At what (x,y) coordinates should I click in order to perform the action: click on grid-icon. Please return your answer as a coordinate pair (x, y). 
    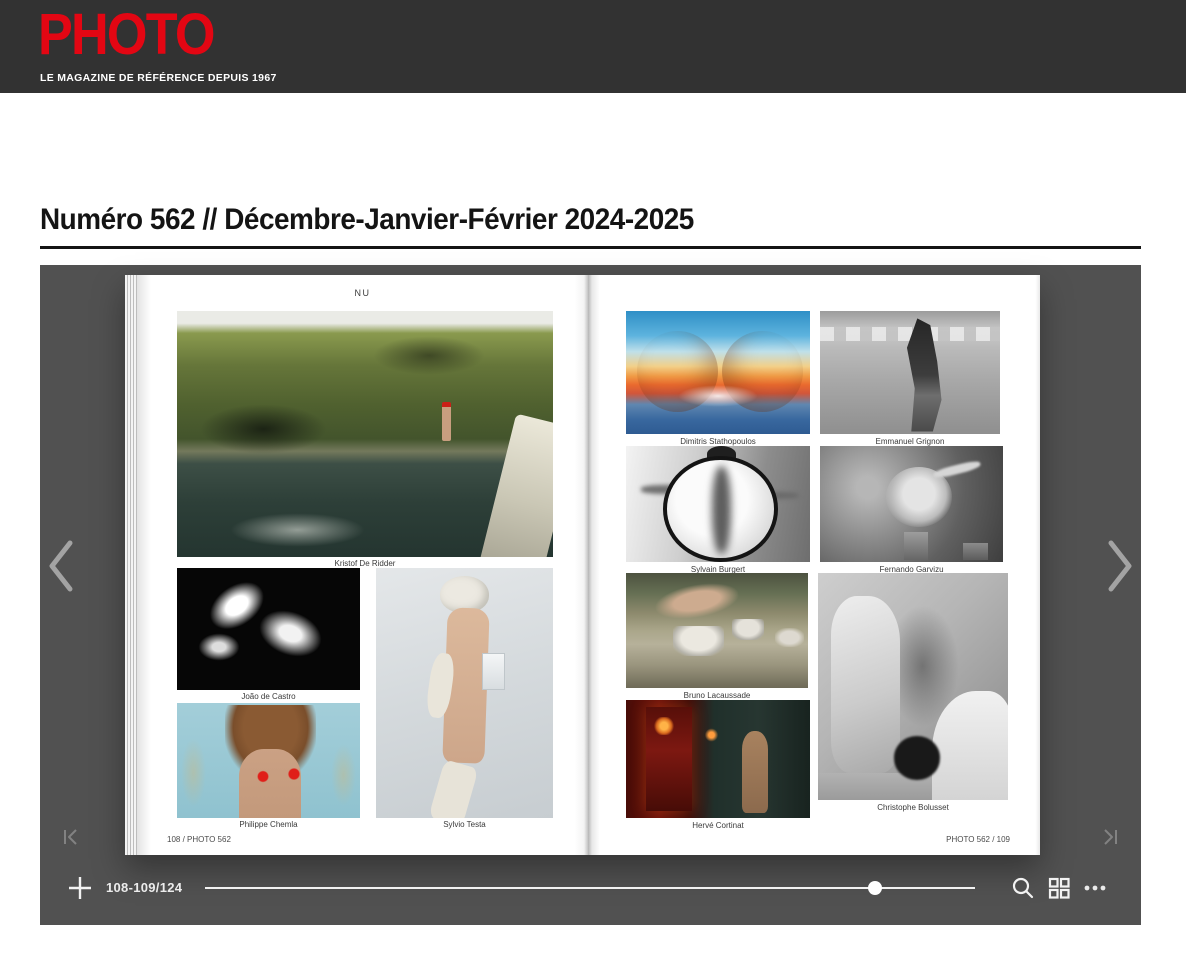
    Looking at the image, I should click on (1059, 888).